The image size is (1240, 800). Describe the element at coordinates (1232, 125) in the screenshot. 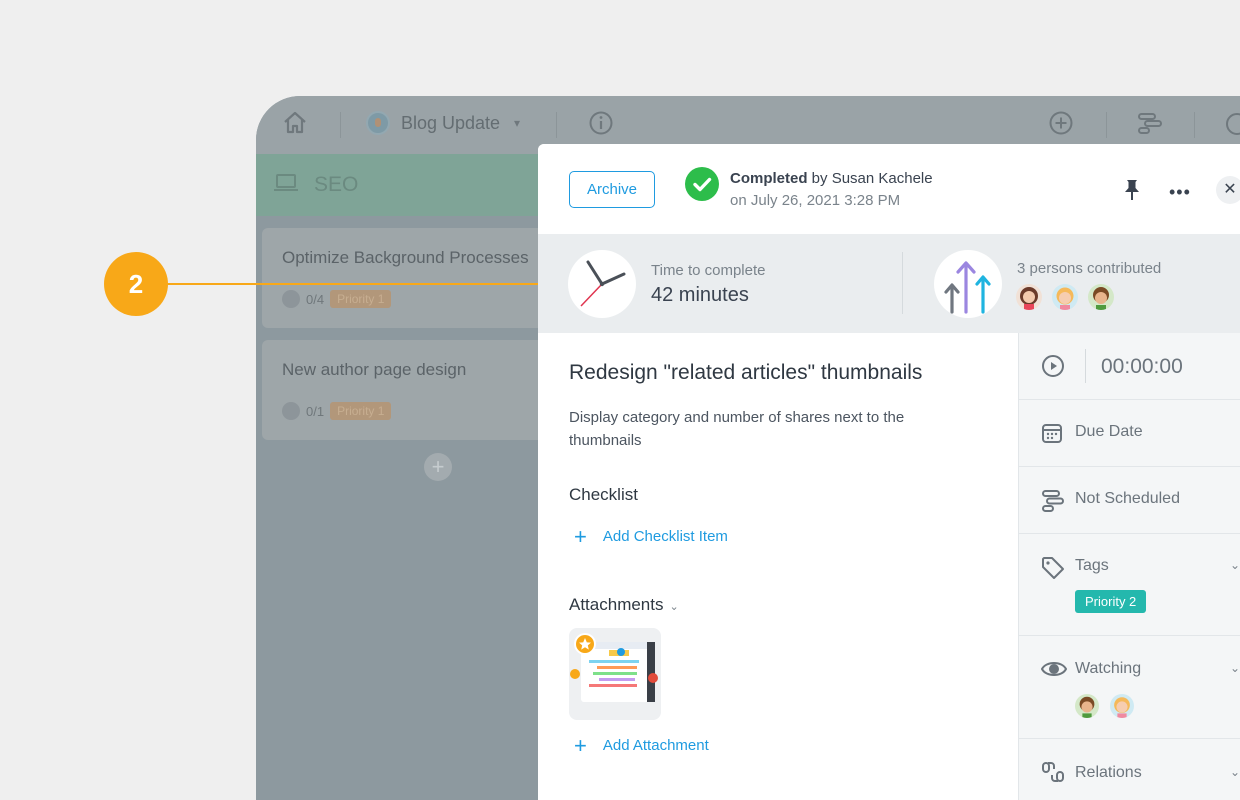

I see `timer-icon` at that location.